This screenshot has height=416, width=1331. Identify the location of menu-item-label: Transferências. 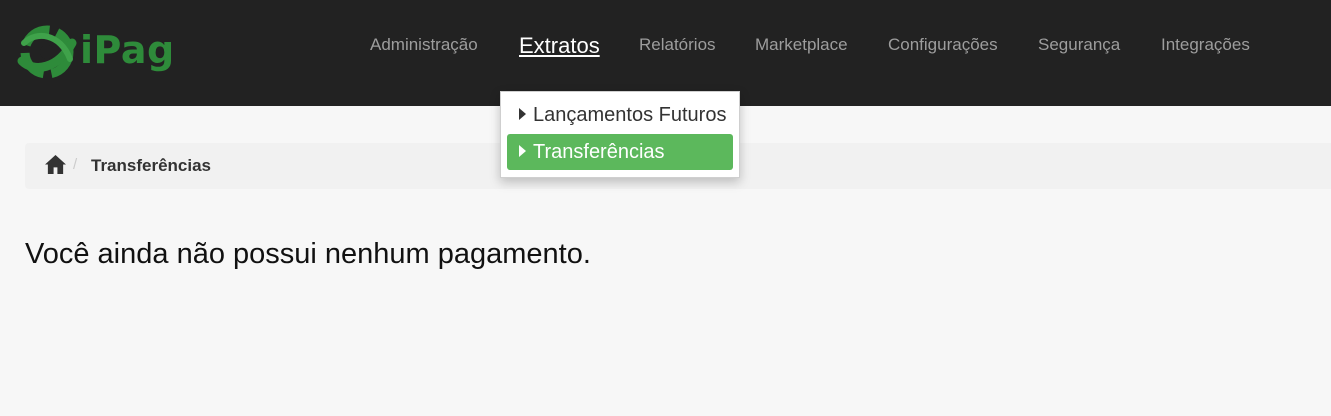
(599, 152).